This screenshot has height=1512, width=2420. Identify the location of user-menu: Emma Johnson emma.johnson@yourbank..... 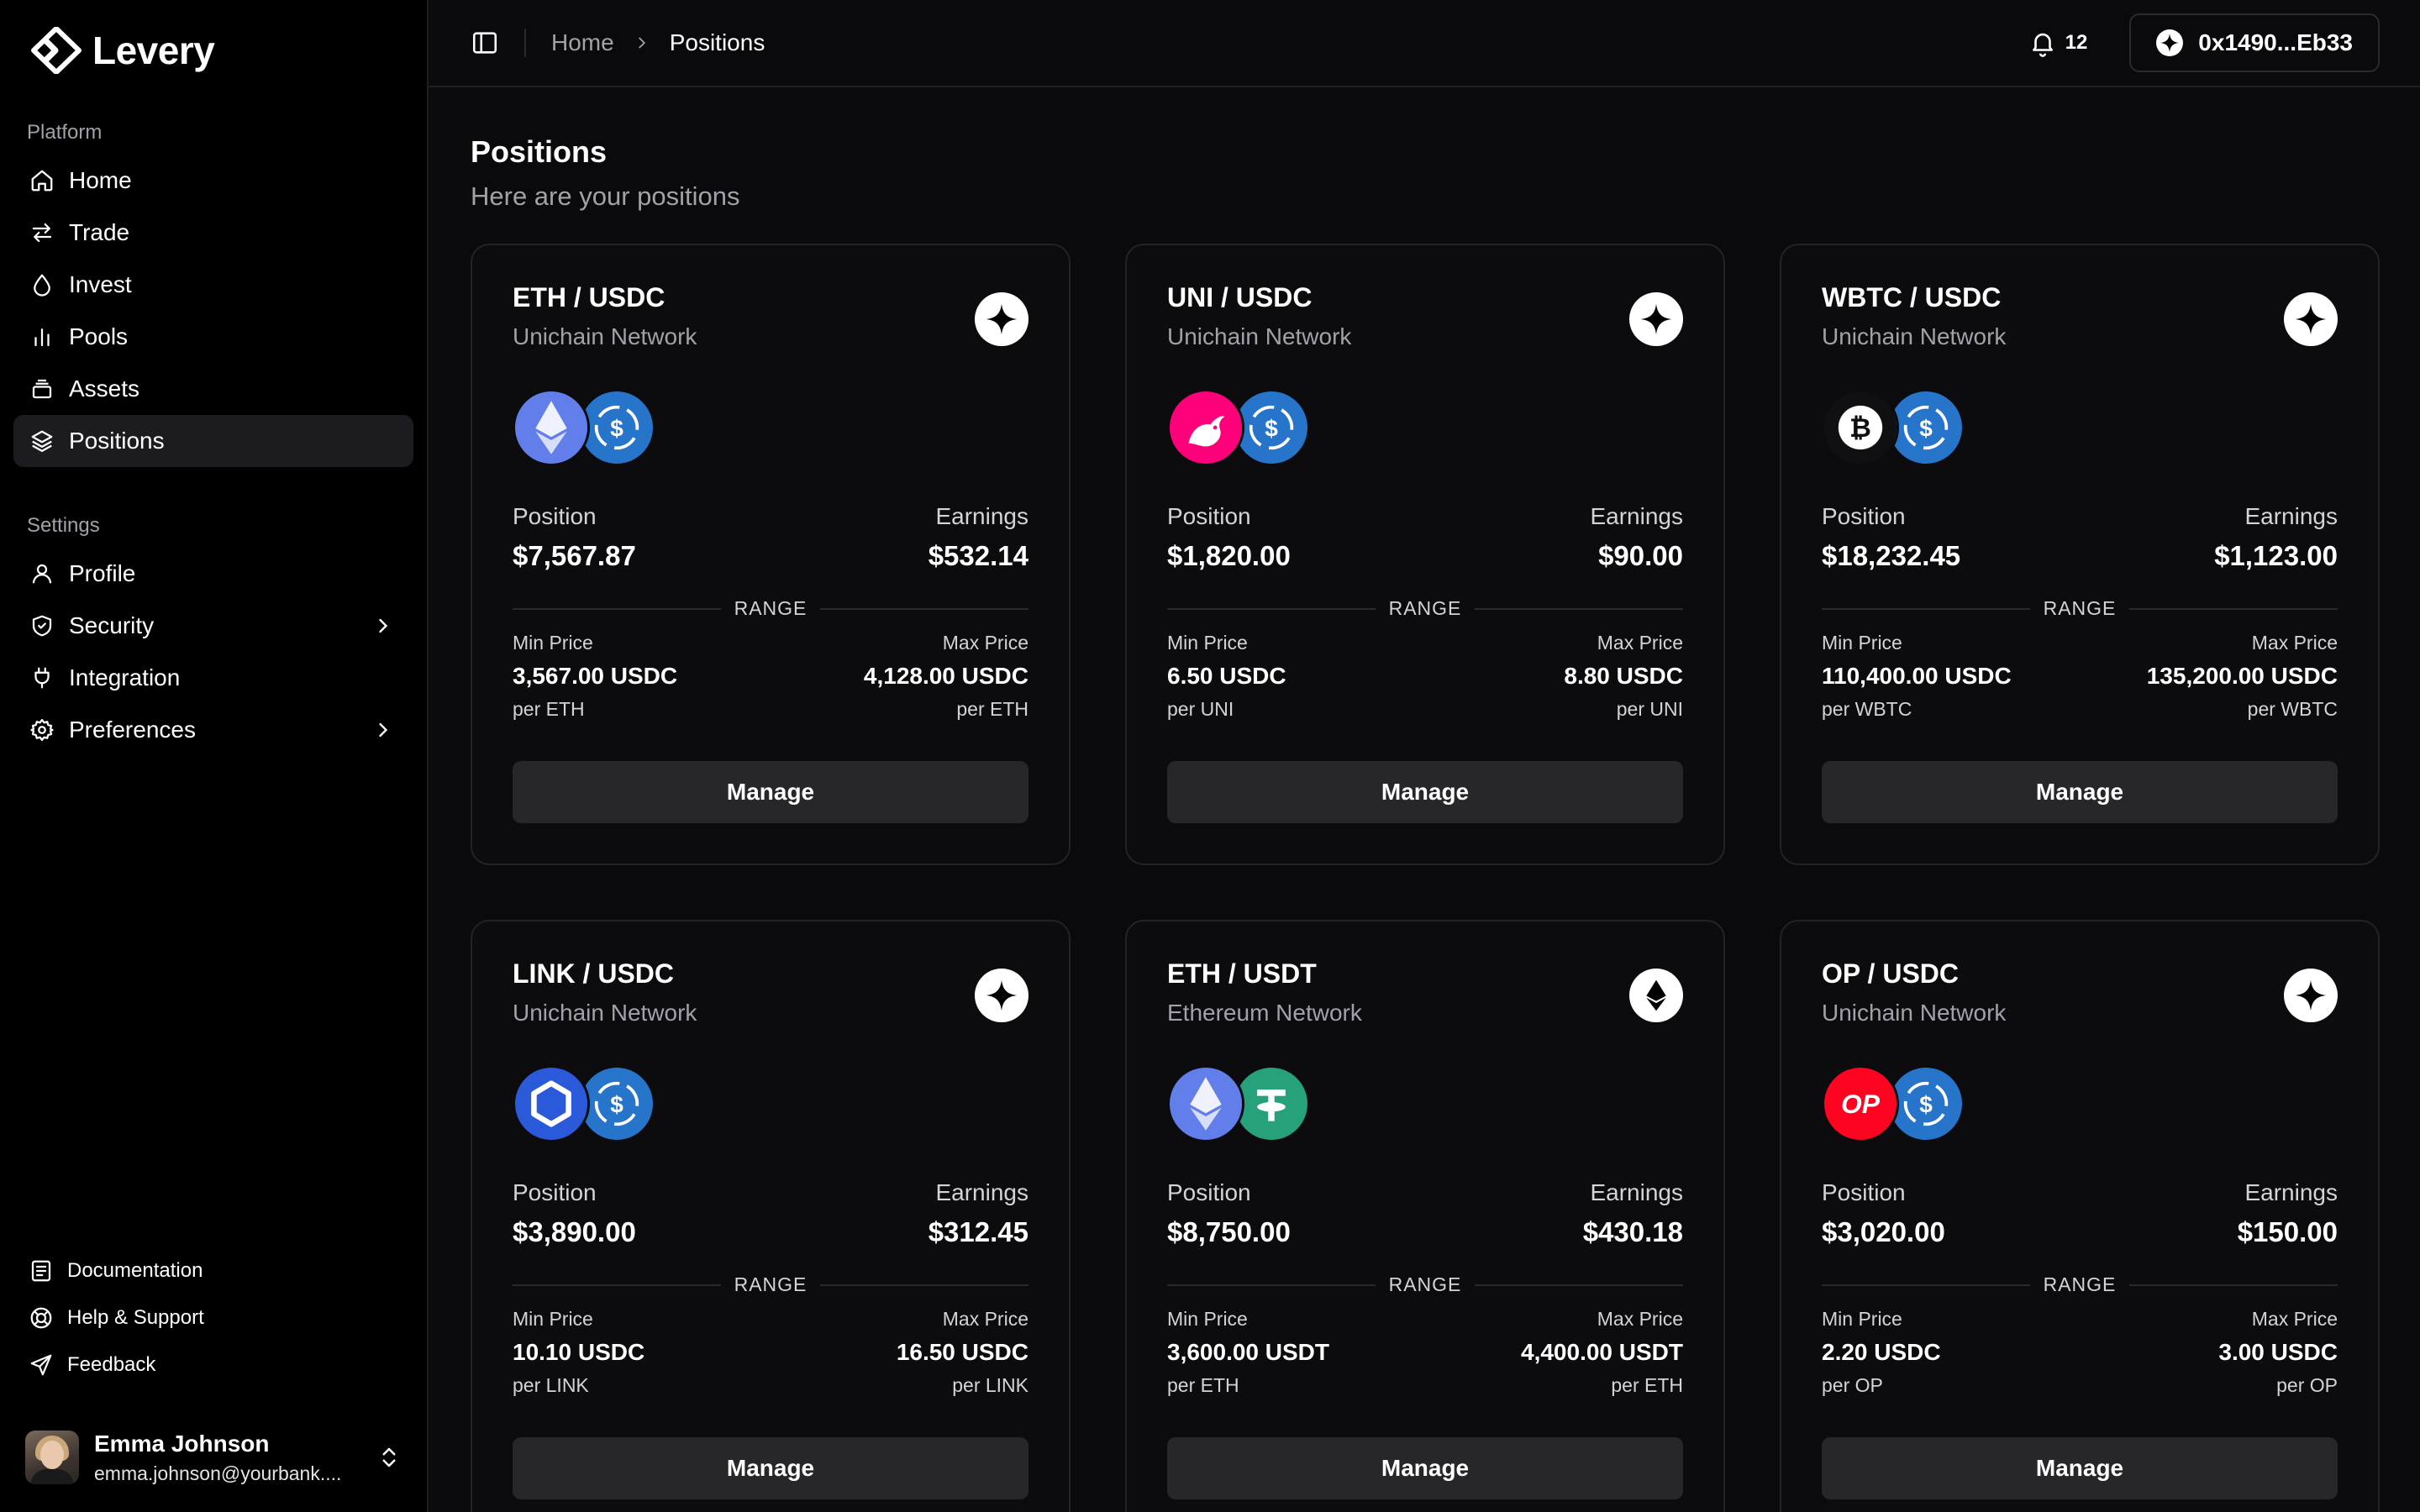
(213, 1457).